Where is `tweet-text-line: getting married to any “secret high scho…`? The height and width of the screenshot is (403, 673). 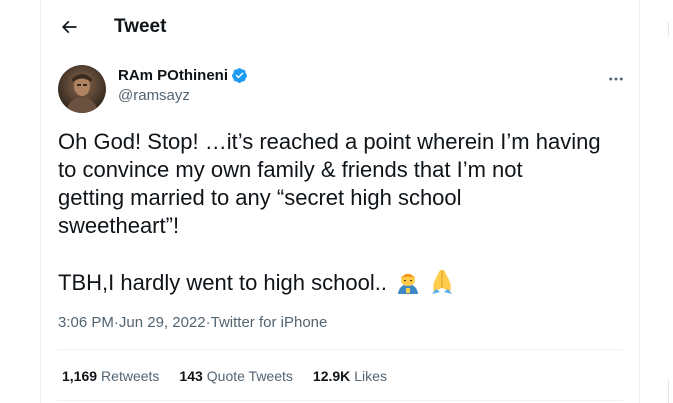 tweet-text-line: getting married to any “secret high scho… is located at coordinates (260, 197).